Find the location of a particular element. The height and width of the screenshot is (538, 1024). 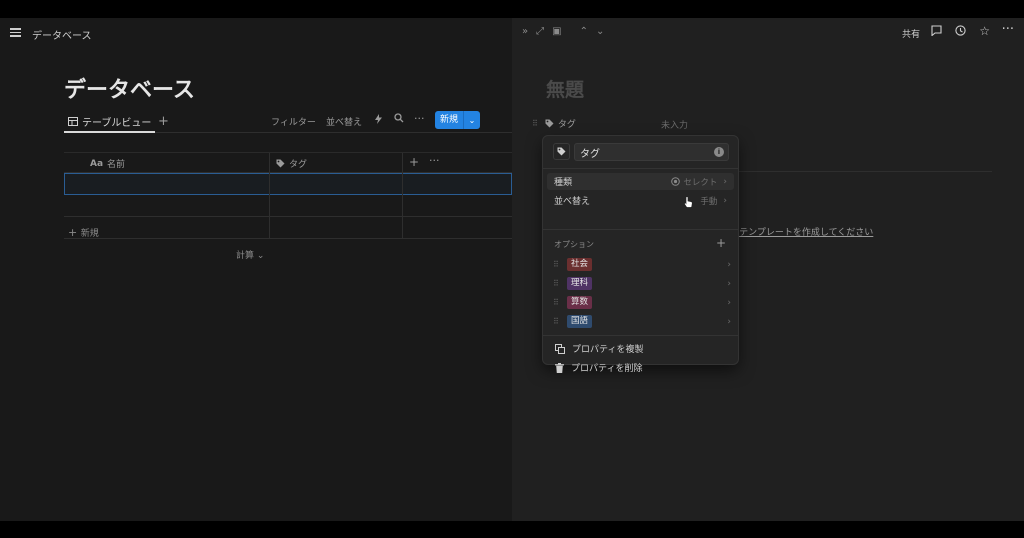

property-label: タグ is located at coordinates (566, 125).